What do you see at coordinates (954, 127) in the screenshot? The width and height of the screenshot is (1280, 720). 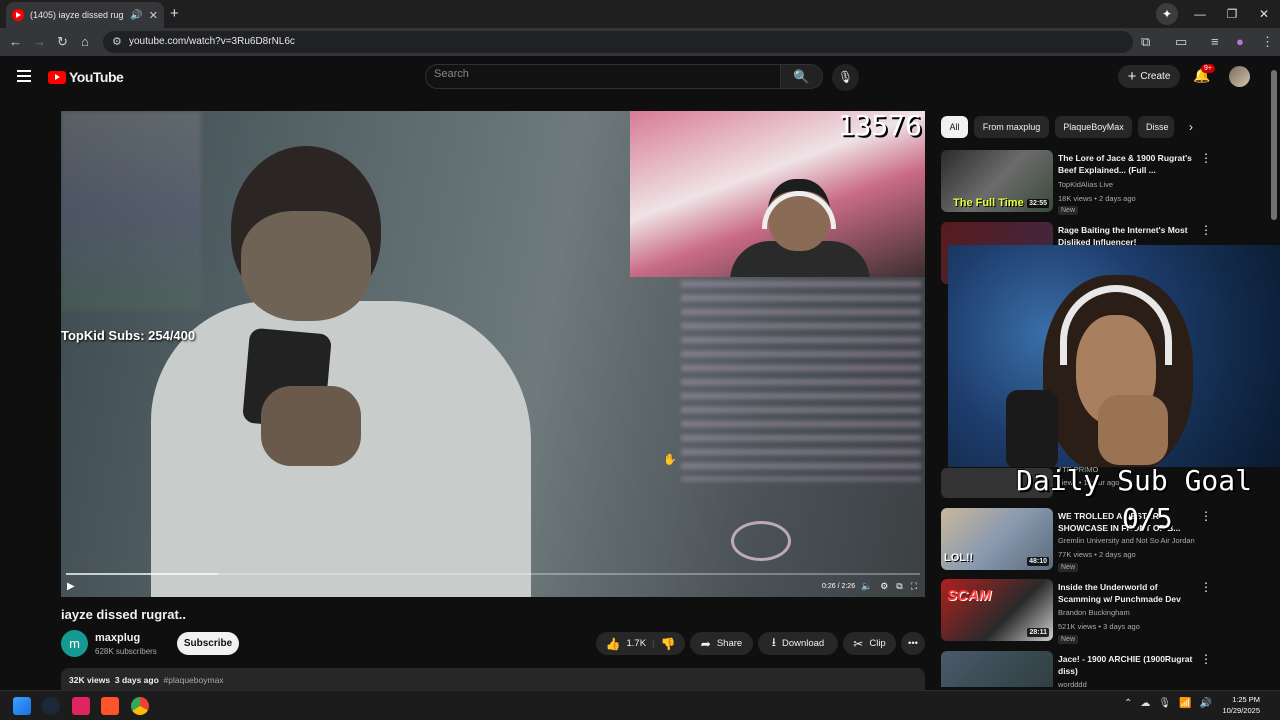 I see `chip-all: All` at bounding box center [954, 127].